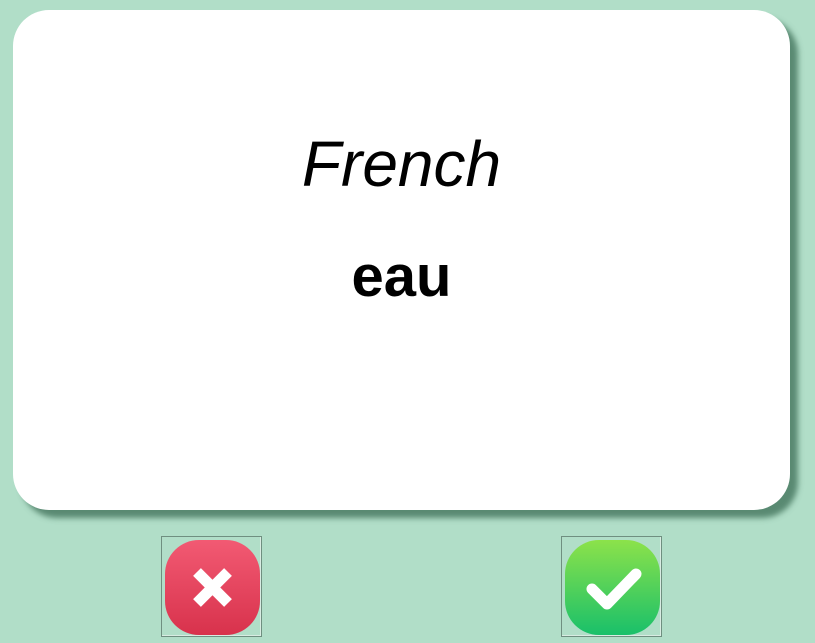 This screenshot has height=643, width=815. I want to click on check-mark-icon, so click(612, 587).